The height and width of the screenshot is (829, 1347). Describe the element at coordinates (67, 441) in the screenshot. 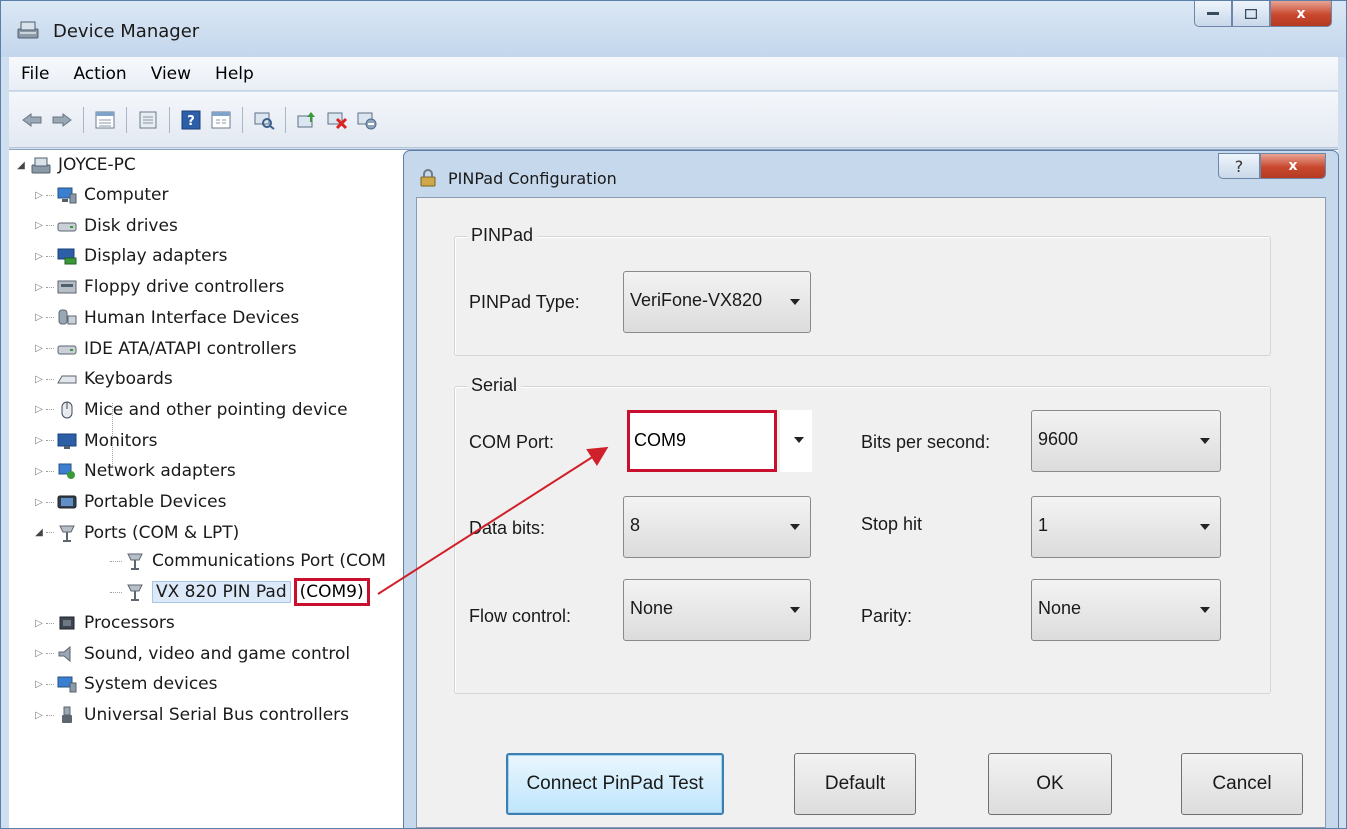

I see `monitor-icon` at that location.